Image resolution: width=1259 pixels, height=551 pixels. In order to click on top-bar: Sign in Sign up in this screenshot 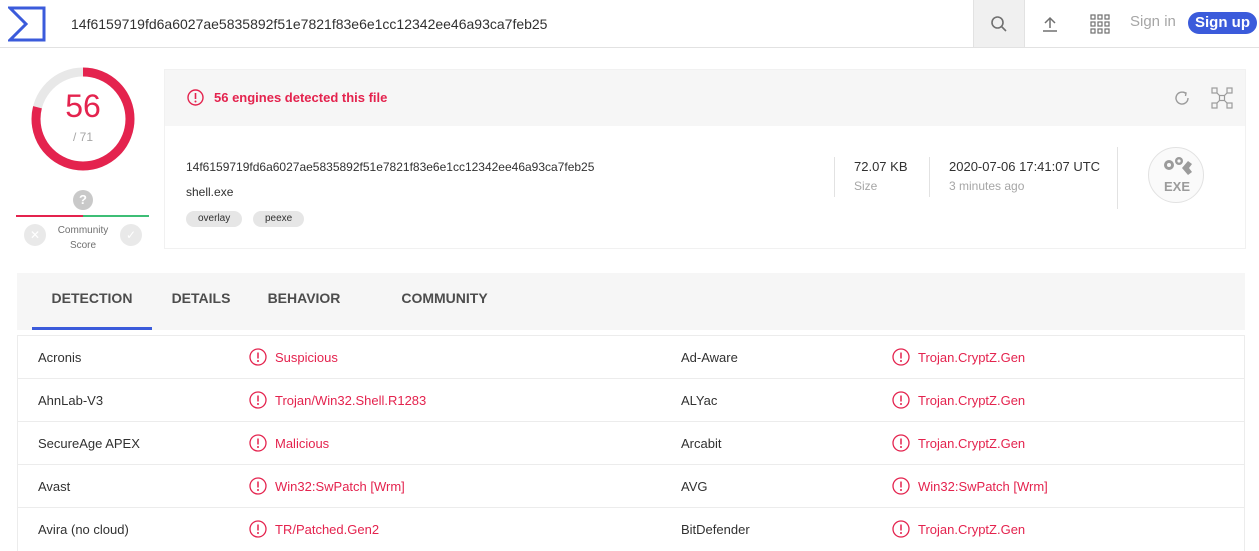, I will do `click(629, 24)`.